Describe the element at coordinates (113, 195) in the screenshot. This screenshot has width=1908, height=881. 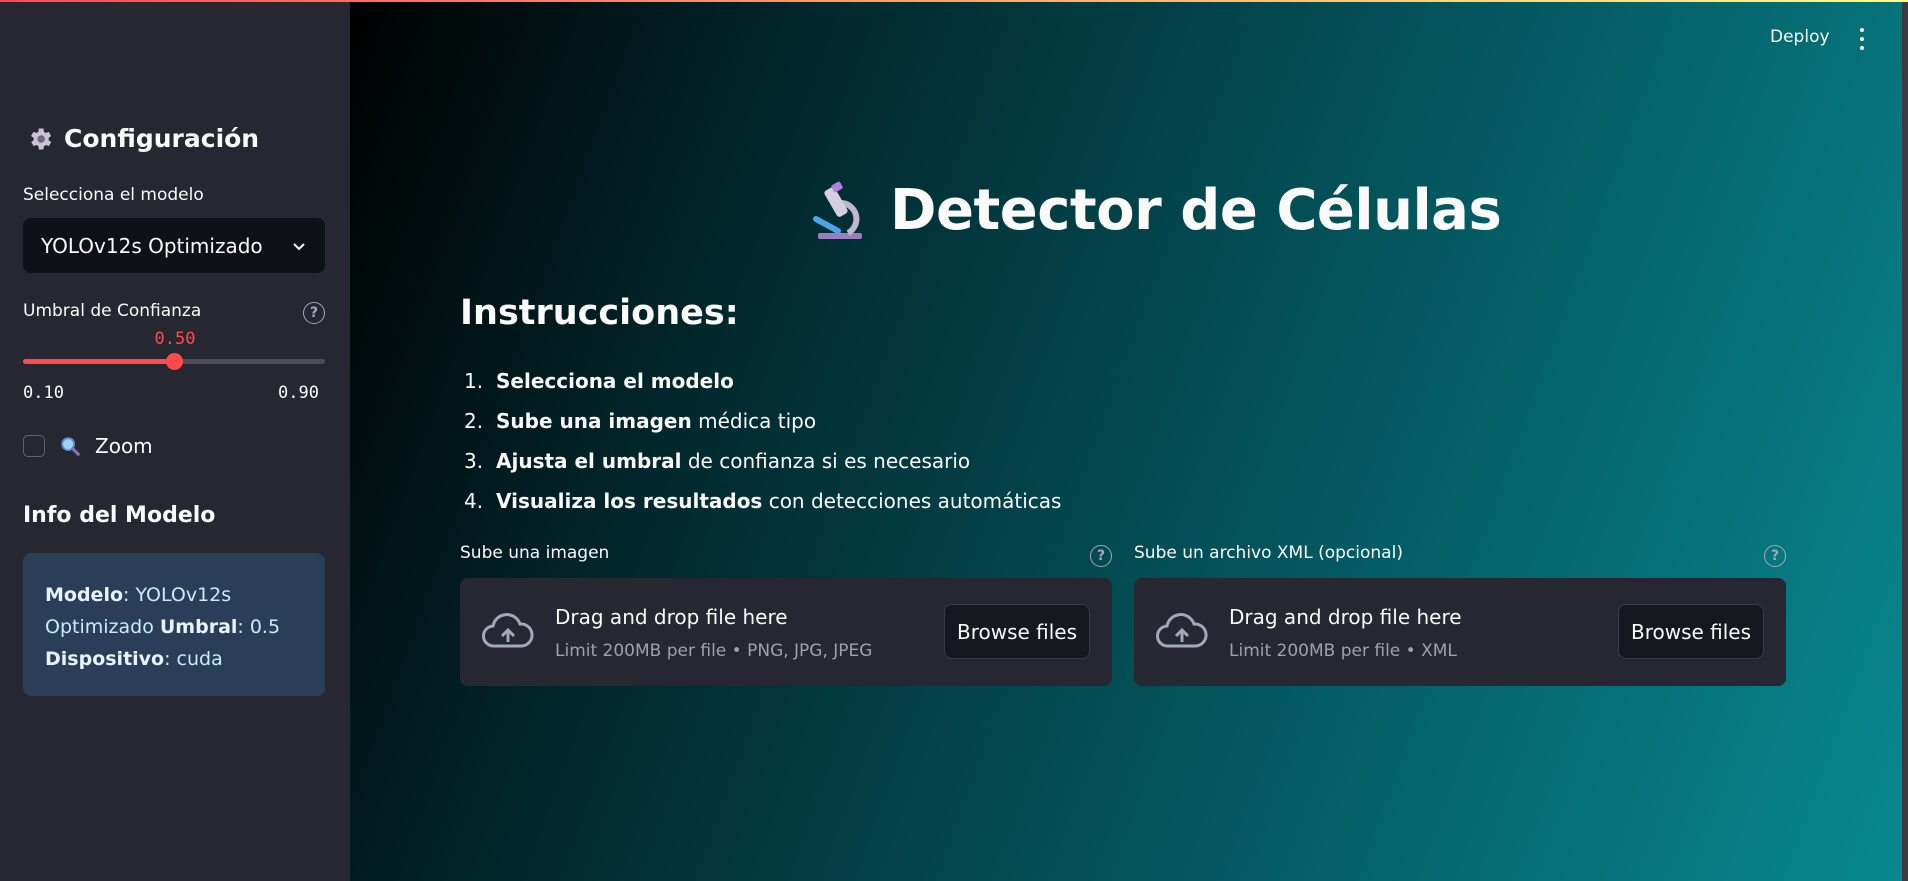
I see `model-select-label: Selecciona el modelo` at that location.